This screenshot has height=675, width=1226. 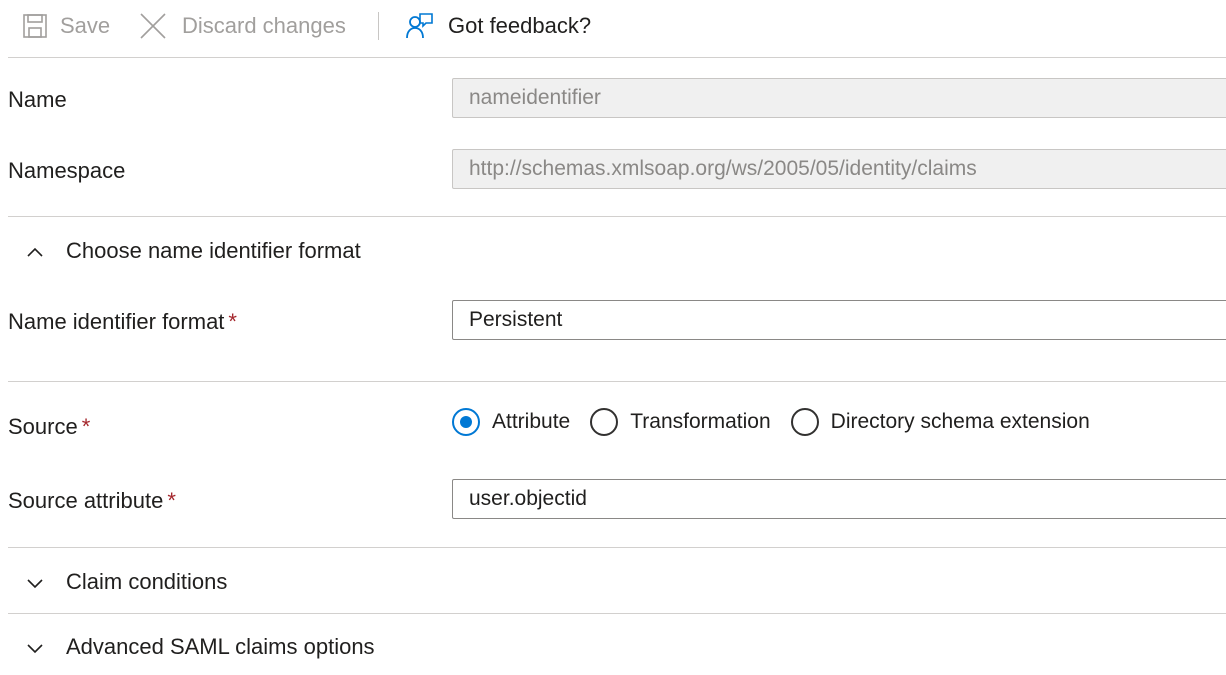 I want to click on name-label: Name, so click(x=37, y=99).